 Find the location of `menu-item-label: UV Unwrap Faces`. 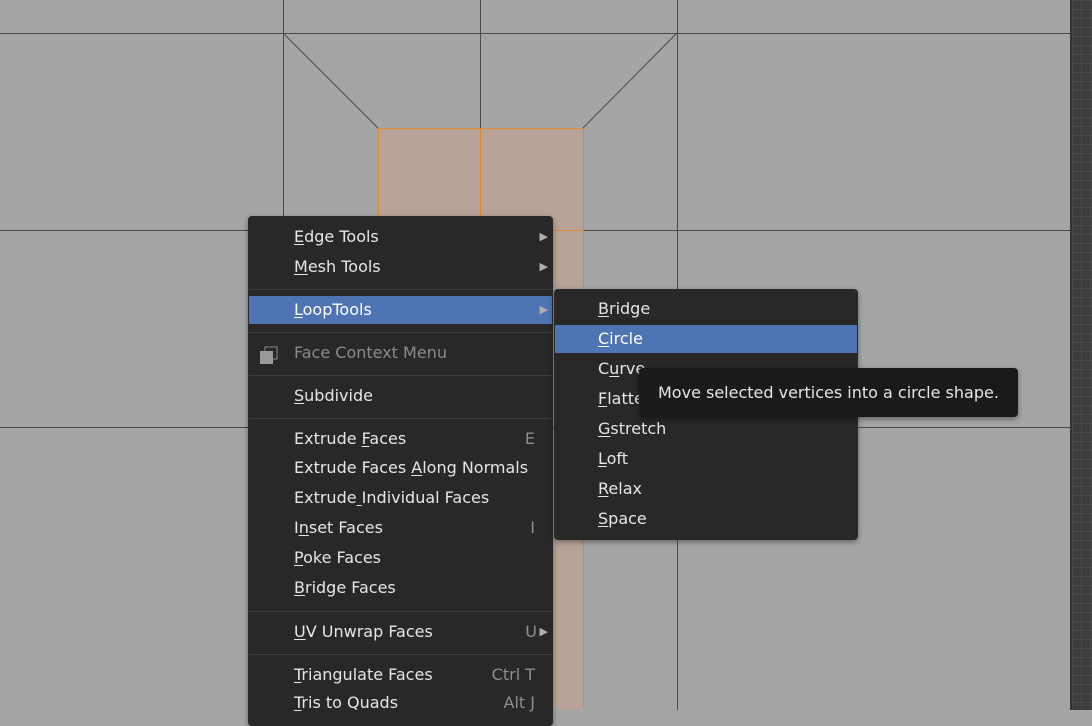

menu-item-label: UV Unwrap Faces is located at coordinates (363, 631).